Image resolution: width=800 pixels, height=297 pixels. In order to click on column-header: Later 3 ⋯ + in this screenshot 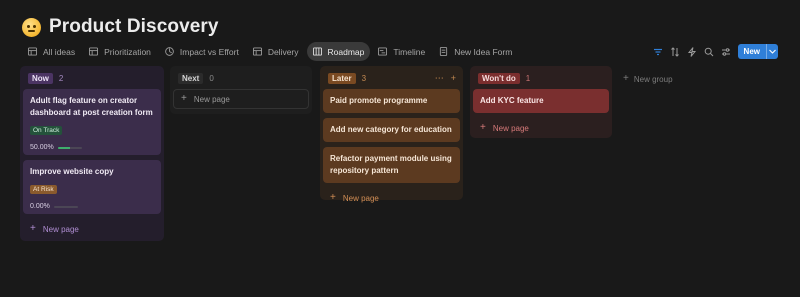, I will do `click(391, 78)`.